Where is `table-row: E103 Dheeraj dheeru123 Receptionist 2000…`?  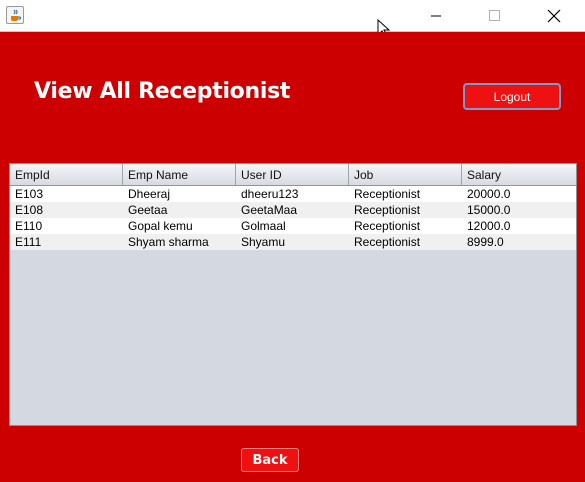 table-row: E103 Dheeraj dheeru123 Receptionist 2000… is located at coordinates (293, 194).